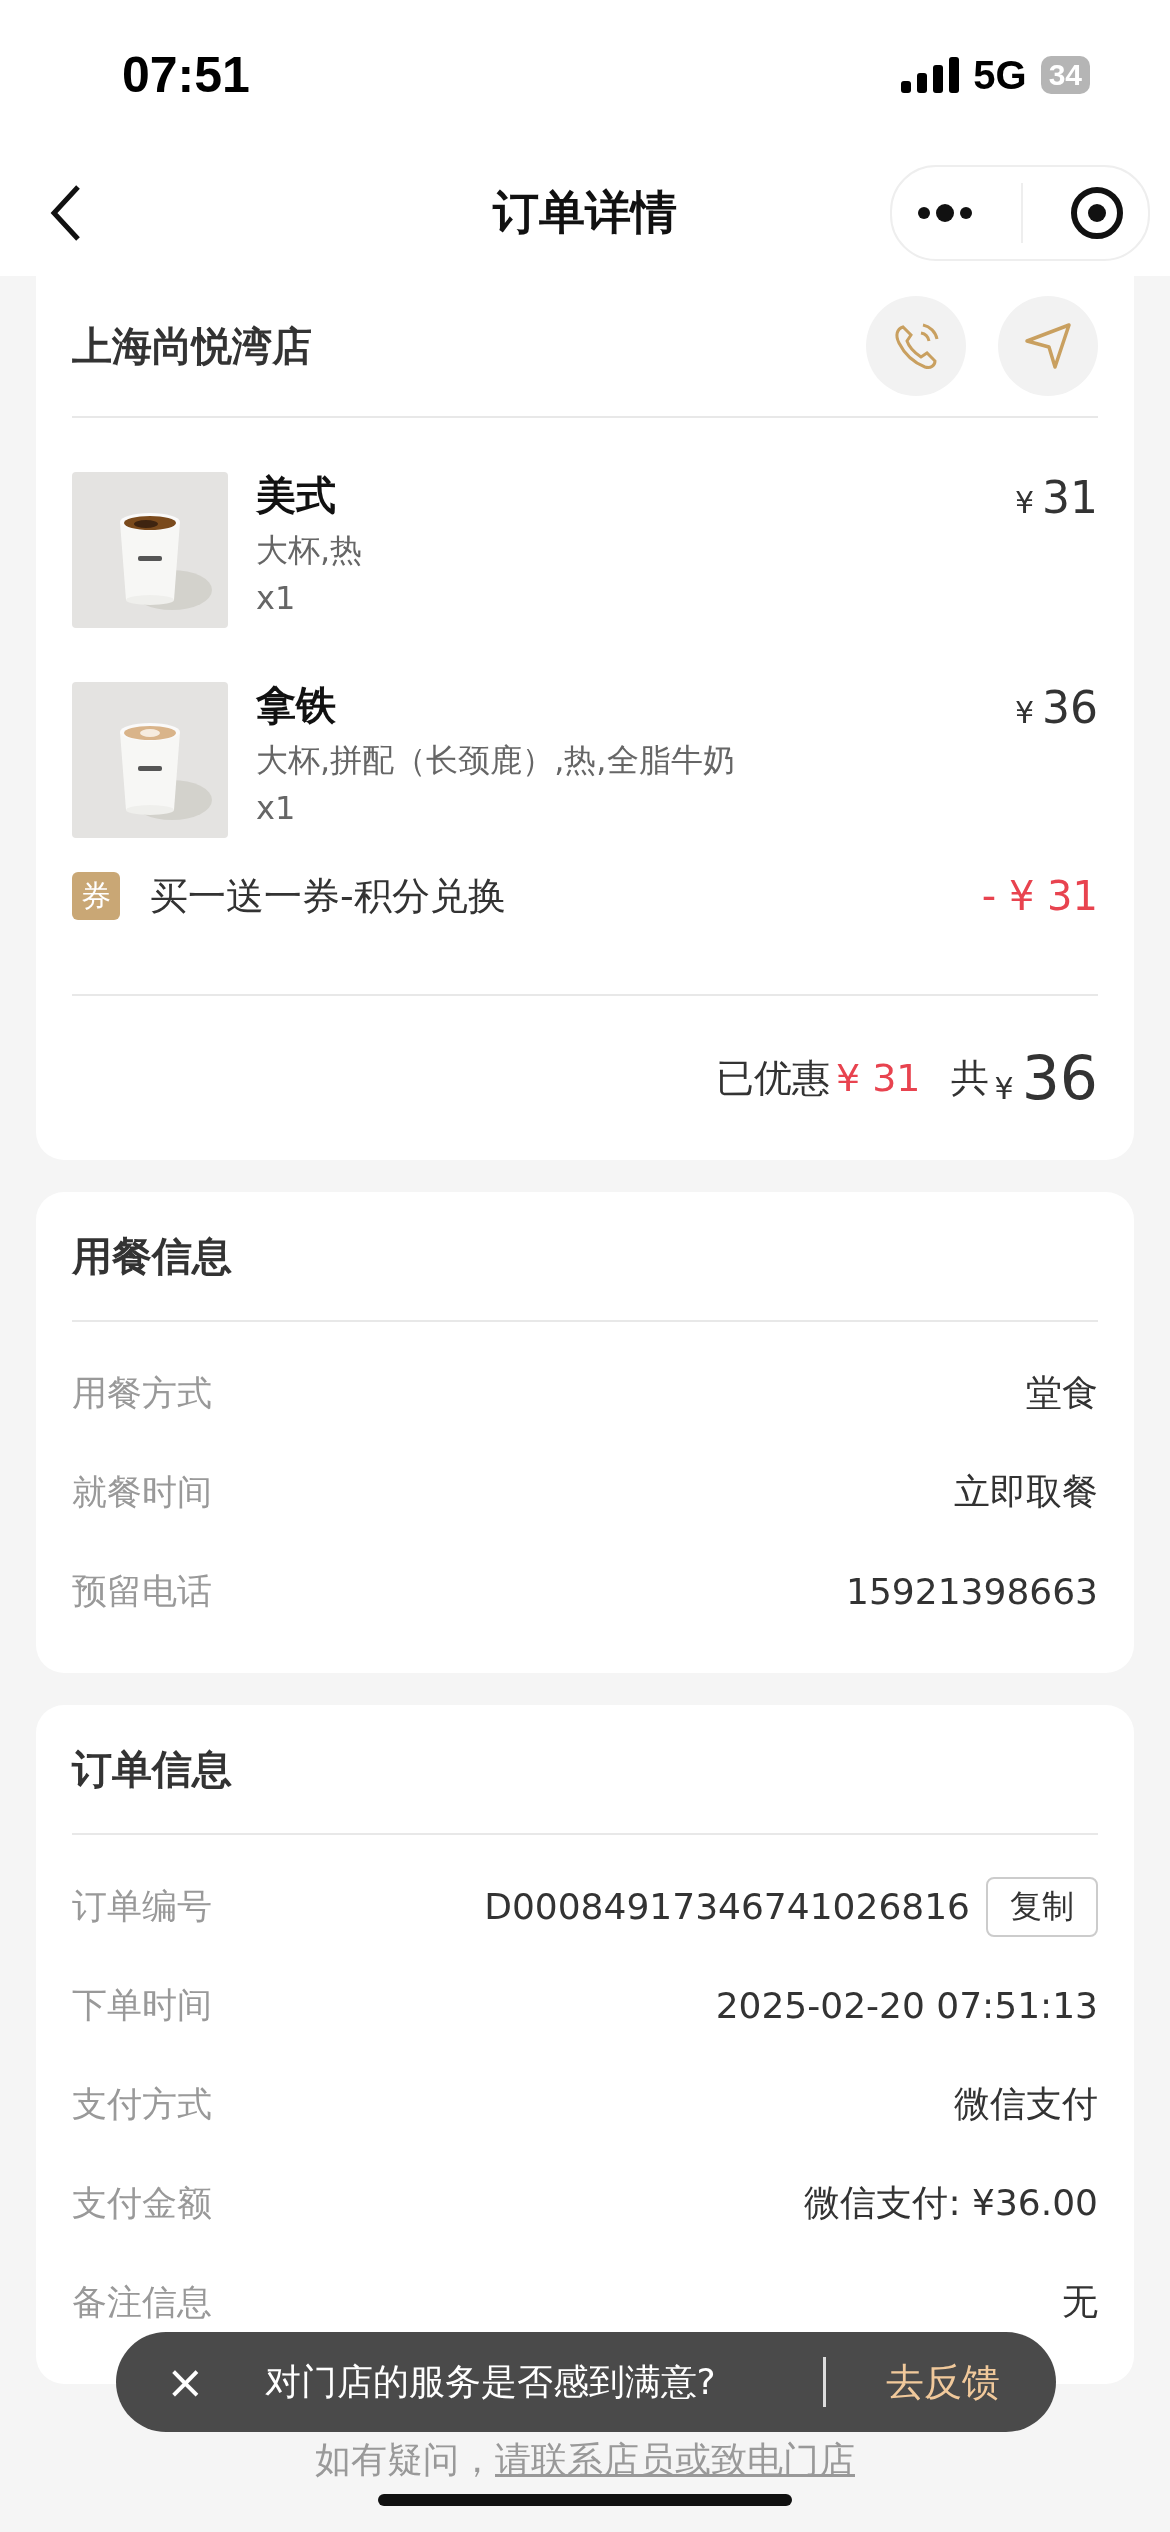  Describe the element at coordinates (142, 2104) in the screenshot. I see `row-label: 支付方式` at that location.